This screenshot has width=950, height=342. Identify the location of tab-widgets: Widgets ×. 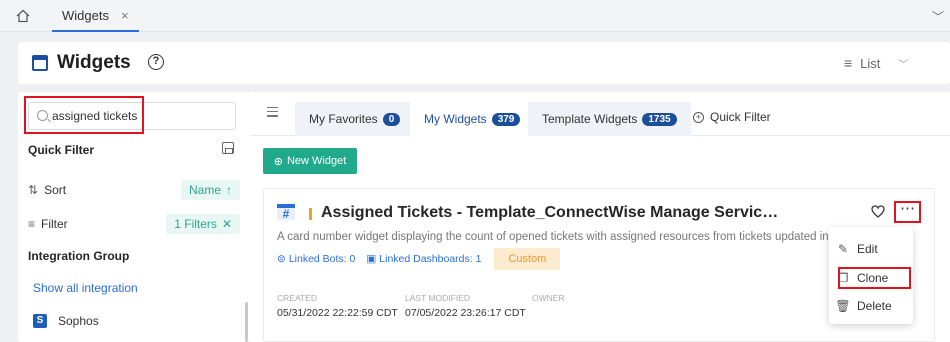
(95, 16).